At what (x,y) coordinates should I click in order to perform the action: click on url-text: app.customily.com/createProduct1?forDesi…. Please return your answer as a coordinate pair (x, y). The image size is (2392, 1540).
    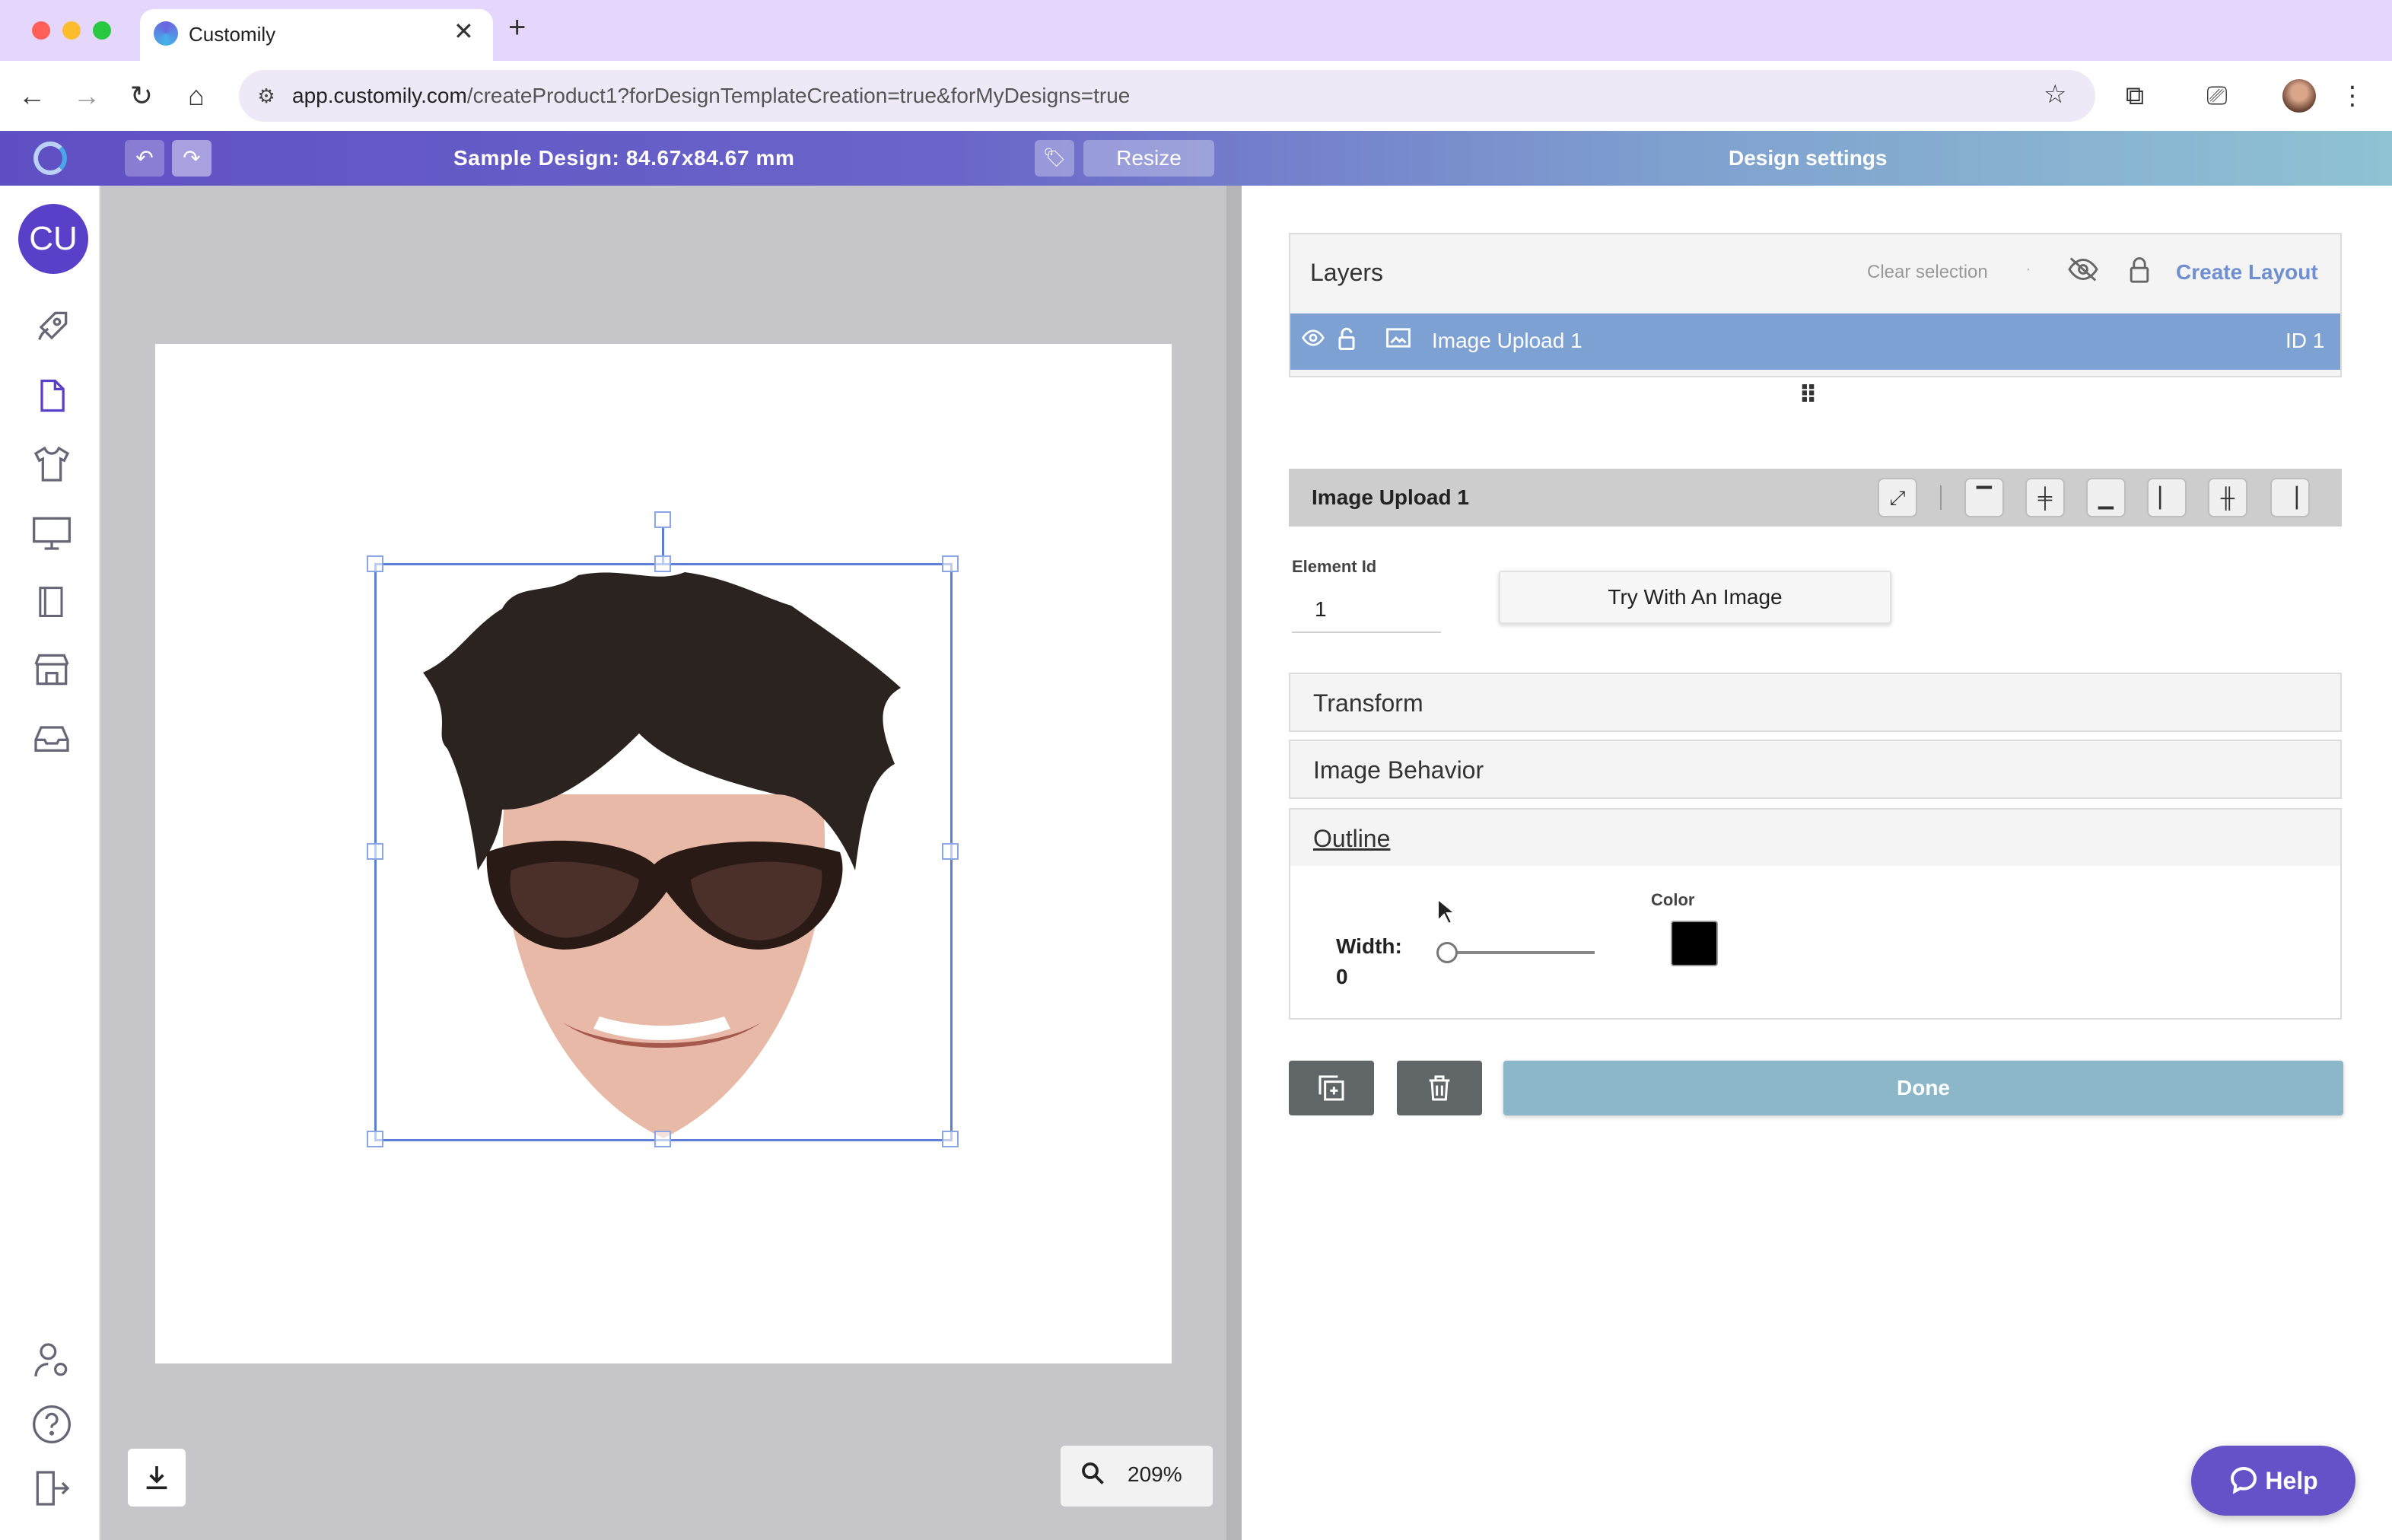
    Looking at the image, I should click on (711, 96).